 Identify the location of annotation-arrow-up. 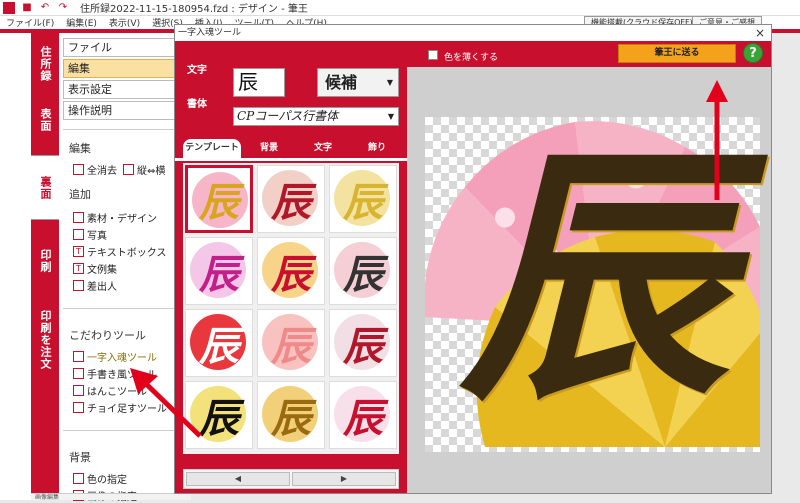
(717, 140).